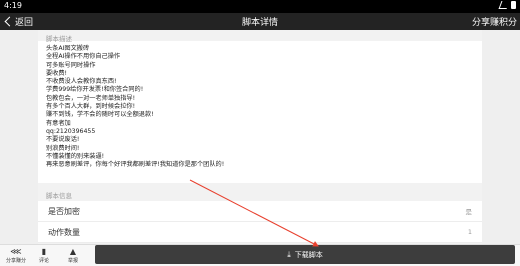 The image size is (520, 266). I want to click on info-row-label: 是否加密, so click(64, 211).